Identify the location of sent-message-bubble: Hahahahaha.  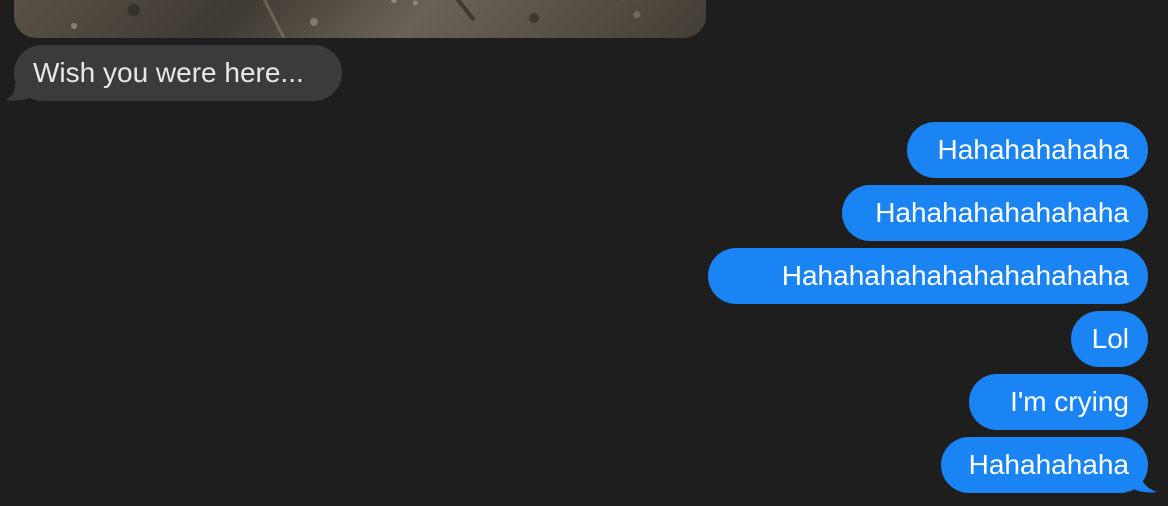
(1044, 465).